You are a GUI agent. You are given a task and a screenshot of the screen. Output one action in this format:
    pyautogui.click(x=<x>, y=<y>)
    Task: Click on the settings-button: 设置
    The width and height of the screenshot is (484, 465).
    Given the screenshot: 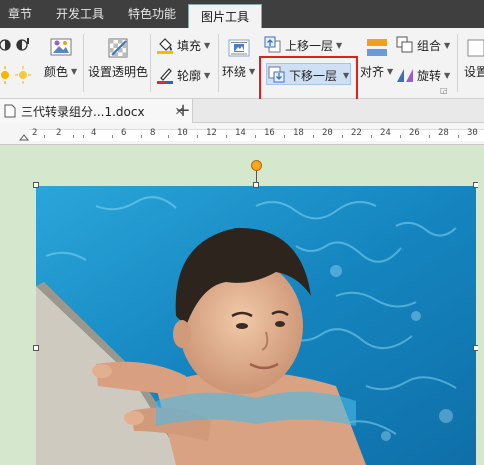 What is the action you would take?
    pyautogui.click(x=473, y=58)
    